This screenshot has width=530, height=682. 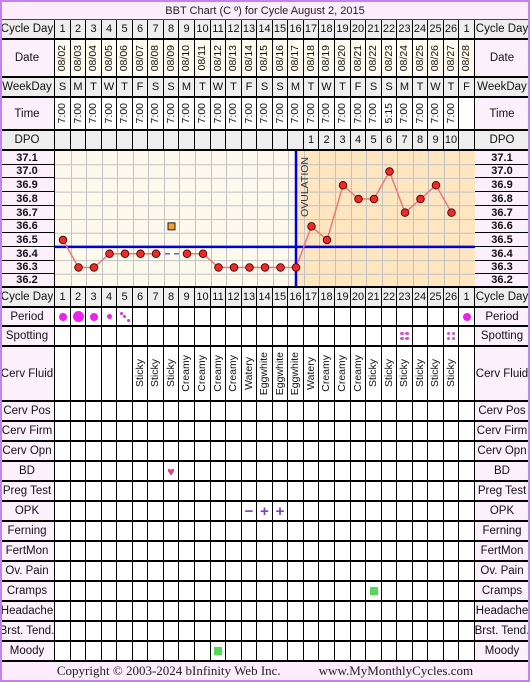 What do you see at coordinates (27, 158) in the screenshot?
I see `temp-axis-label-left: 37.1` at bounding box center [27, 158].